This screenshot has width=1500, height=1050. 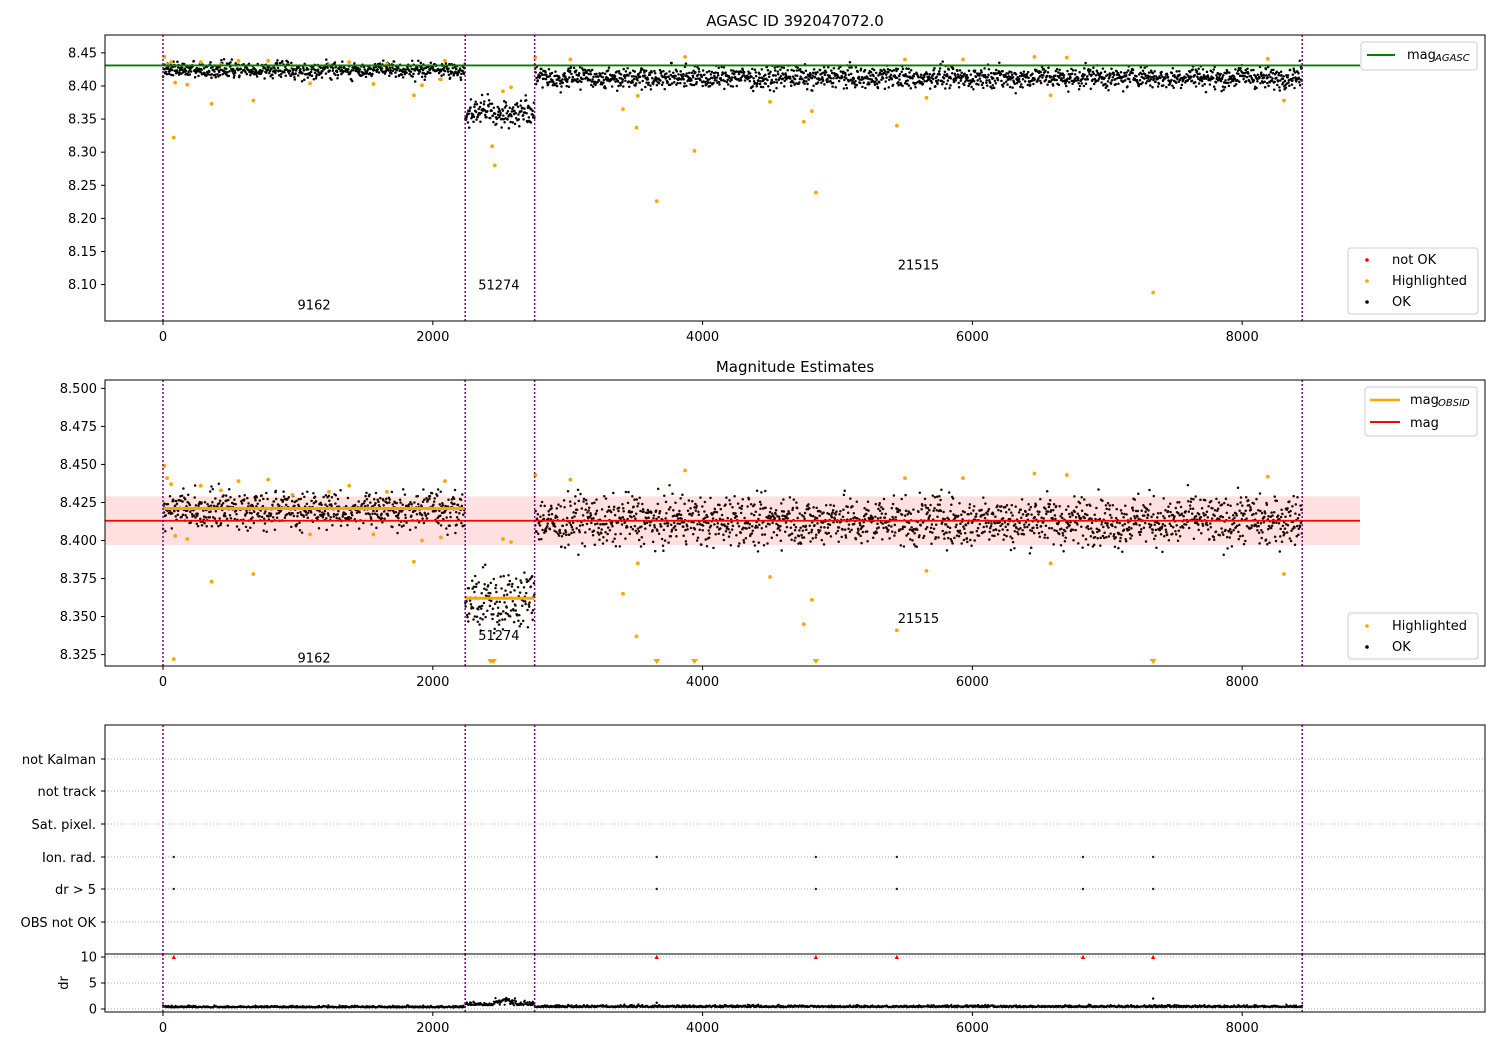 What do you see at coordinates (795, 21) in the screenshot?
I see `panel1-title: AGASC ID 392047072.0` at bounding box center [795, 21].